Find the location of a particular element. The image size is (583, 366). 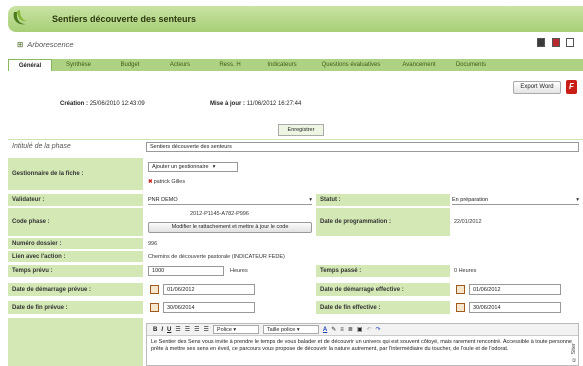

tab-acteurs: Acteurs is located at coordinates (180, 65).